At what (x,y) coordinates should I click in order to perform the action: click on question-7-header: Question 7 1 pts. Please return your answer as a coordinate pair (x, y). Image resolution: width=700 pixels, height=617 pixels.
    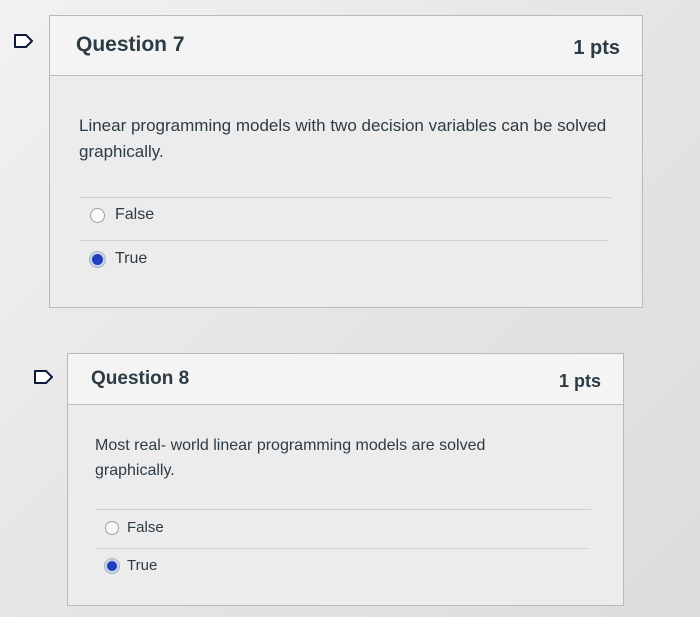
    Looking at the image, I should click on (346, 46).